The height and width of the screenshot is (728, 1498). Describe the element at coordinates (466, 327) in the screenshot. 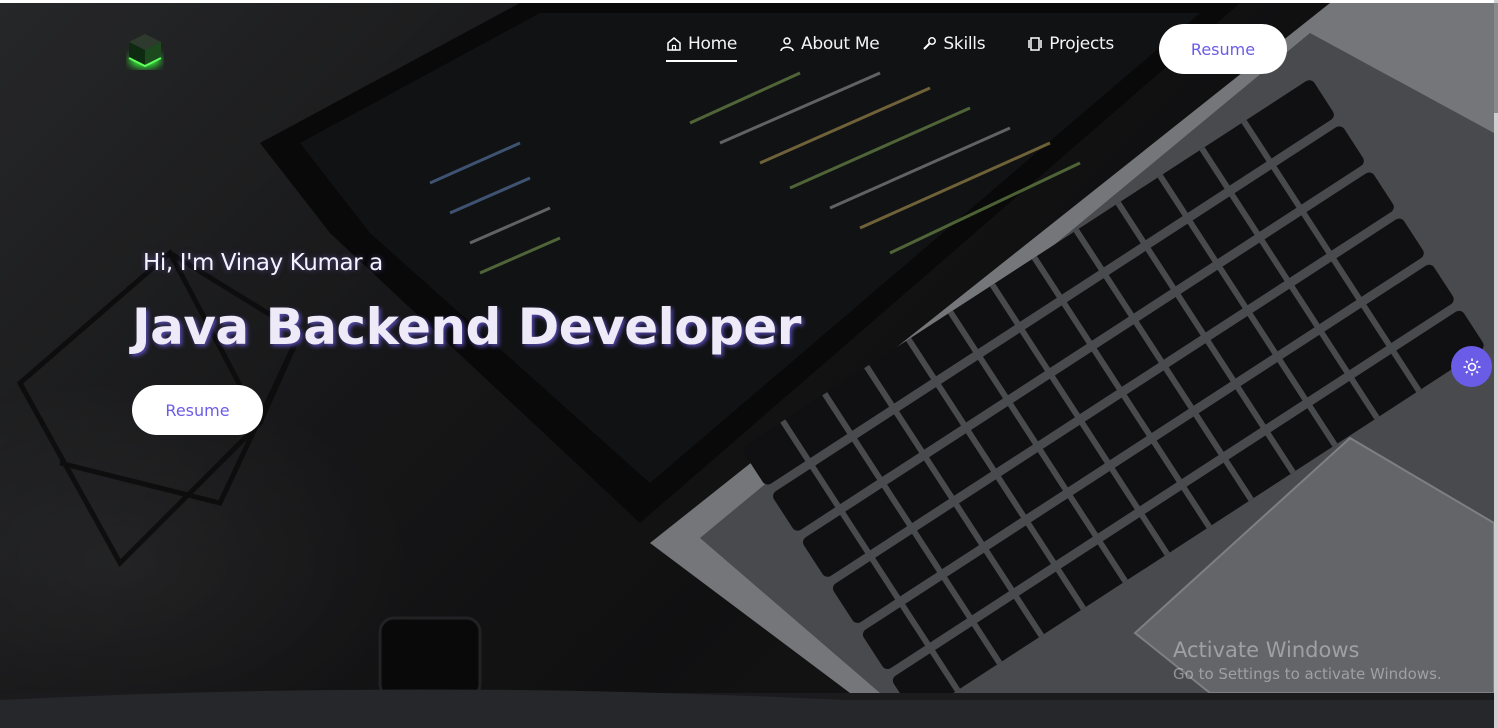

I see `hero-title: Java Backend Developer` at that location.